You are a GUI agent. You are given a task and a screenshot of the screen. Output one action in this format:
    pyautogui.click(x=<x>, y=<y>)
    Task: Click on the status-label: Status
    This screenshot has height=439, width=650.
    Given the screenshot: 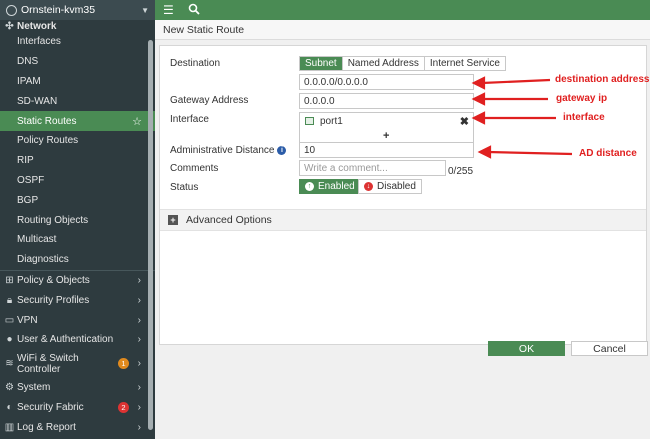 What is the action you would take?
    pyautogui.click(x=184, y=187)
    